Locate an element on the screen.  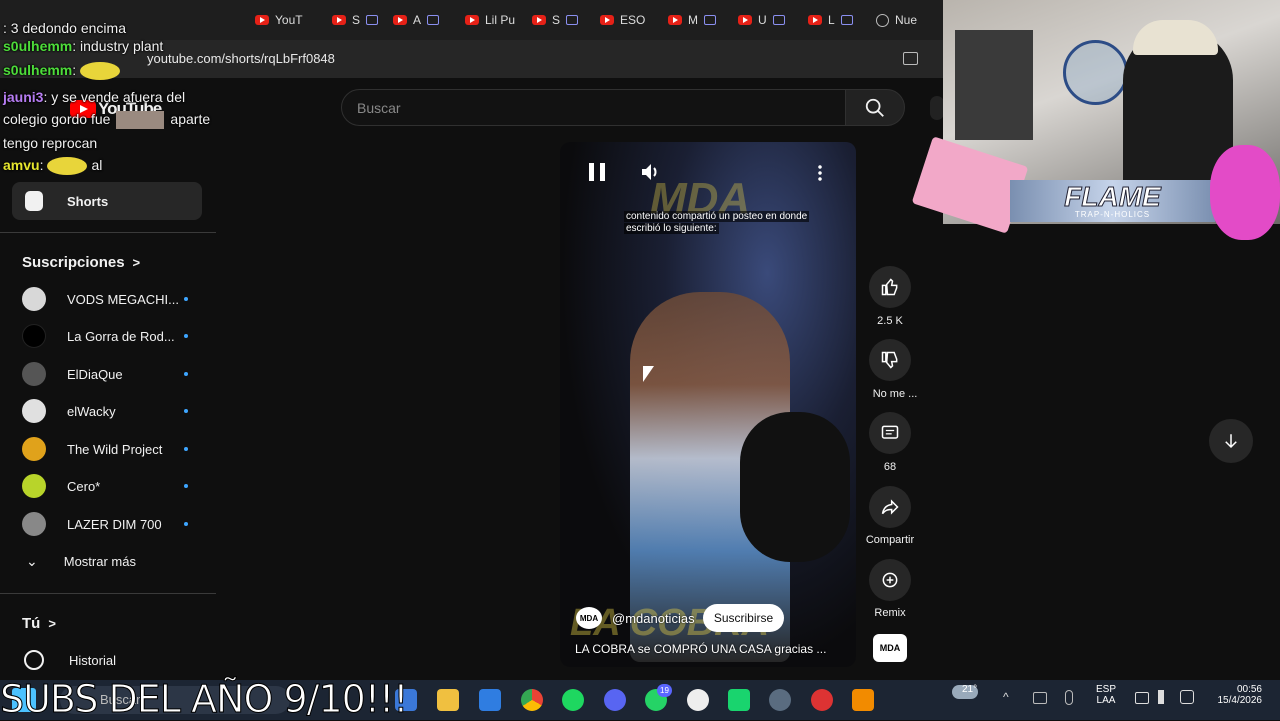
arrow-down-icon is located at coordinates (1231, 441).